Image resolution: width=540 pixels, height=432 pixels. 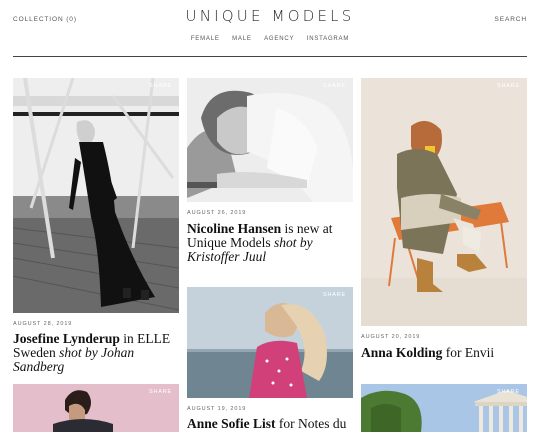 What do you see at coordinates (468, 352) in the screenshot?
I see `headline-text: for Envii` at bounding box center [468, 352].